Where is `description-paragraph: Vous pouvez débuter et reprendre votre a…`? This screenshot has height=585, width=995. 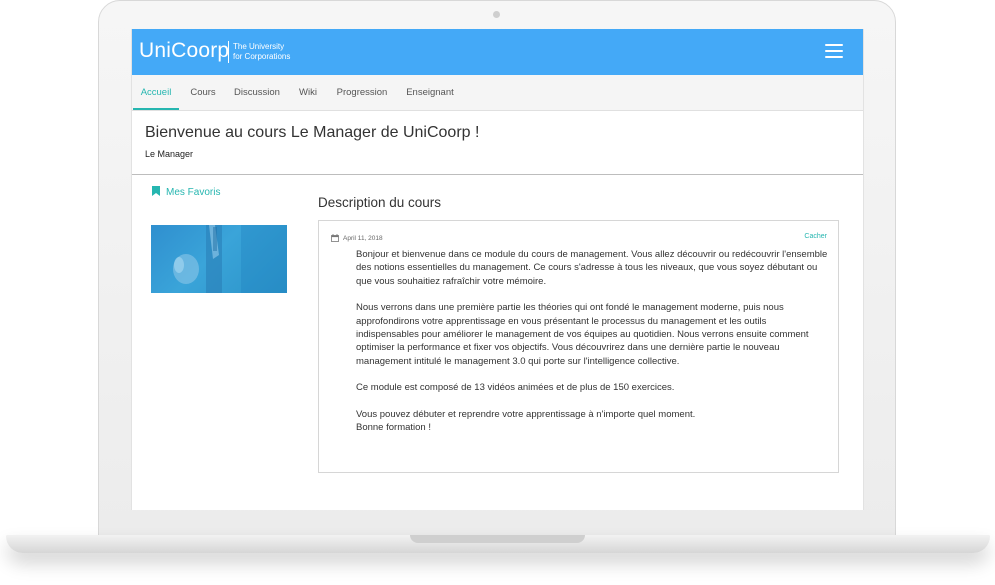 description-paragraph: Vous pouvez débuter et reprendre votre a… is located at coordinates (526, 414).